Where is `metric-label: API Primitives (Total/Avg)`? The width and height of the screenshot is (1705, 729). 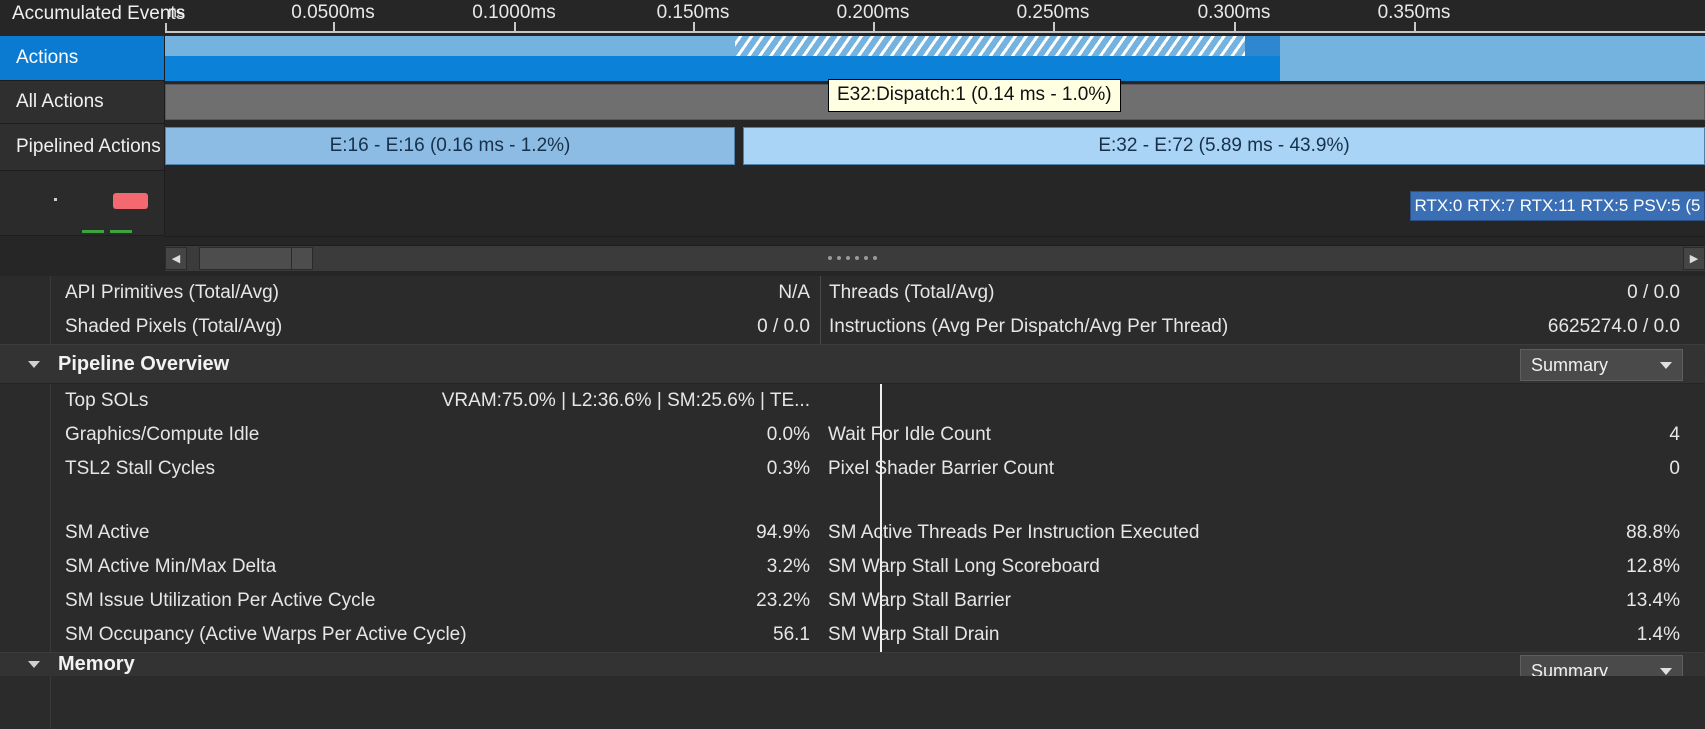
metric-label: API Primitives (Total/Avg) is located at coordinates (172, 292).